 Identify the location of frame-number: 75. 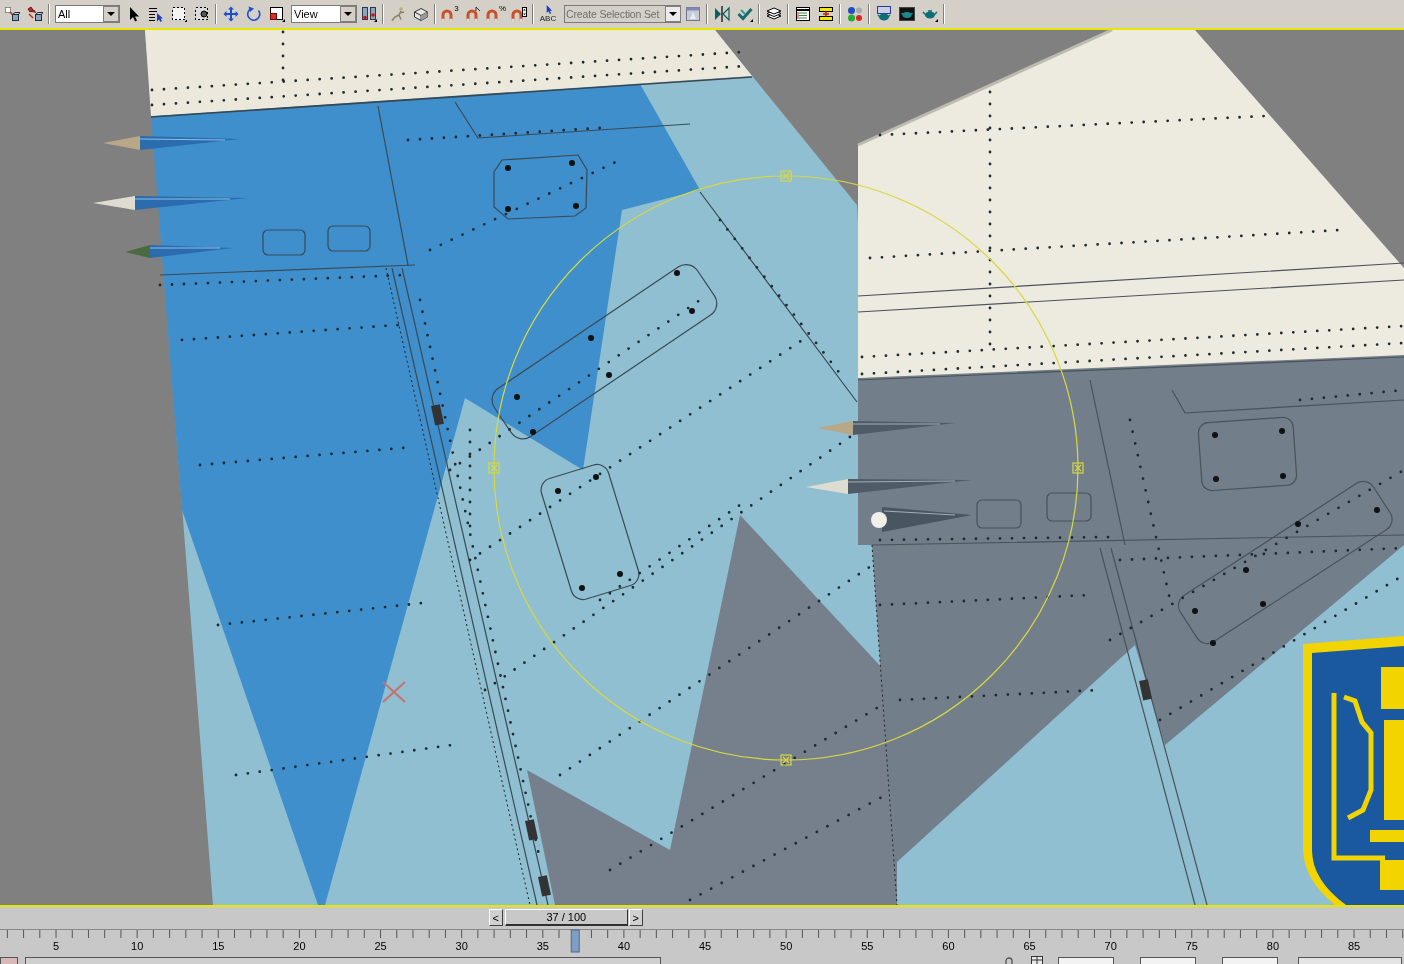
(1191, 946).